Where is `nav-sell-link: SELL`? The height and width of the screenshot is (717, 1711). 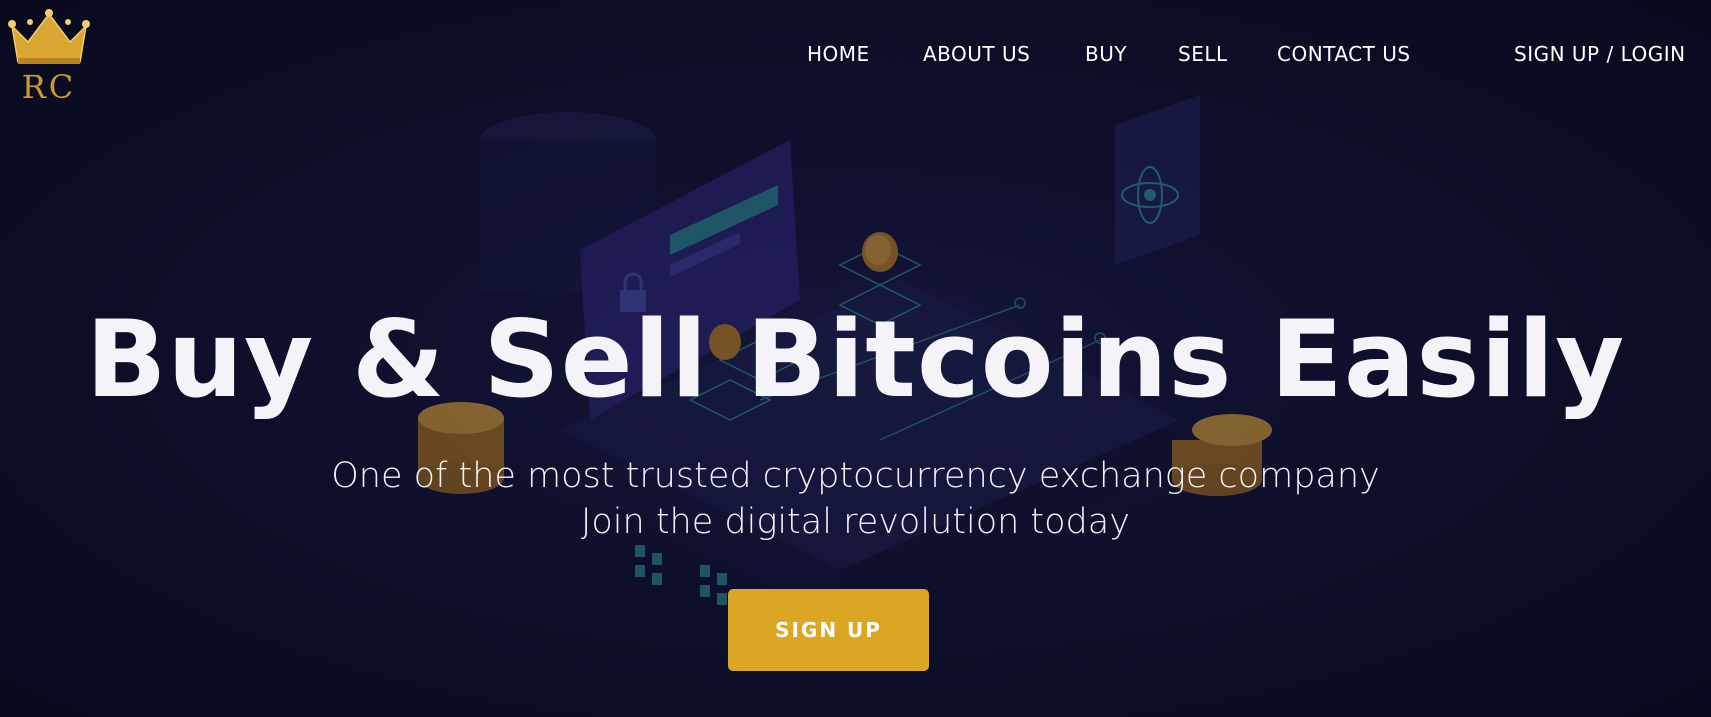 nav-sell-link: SELL is located at coordinates (1203, 54).